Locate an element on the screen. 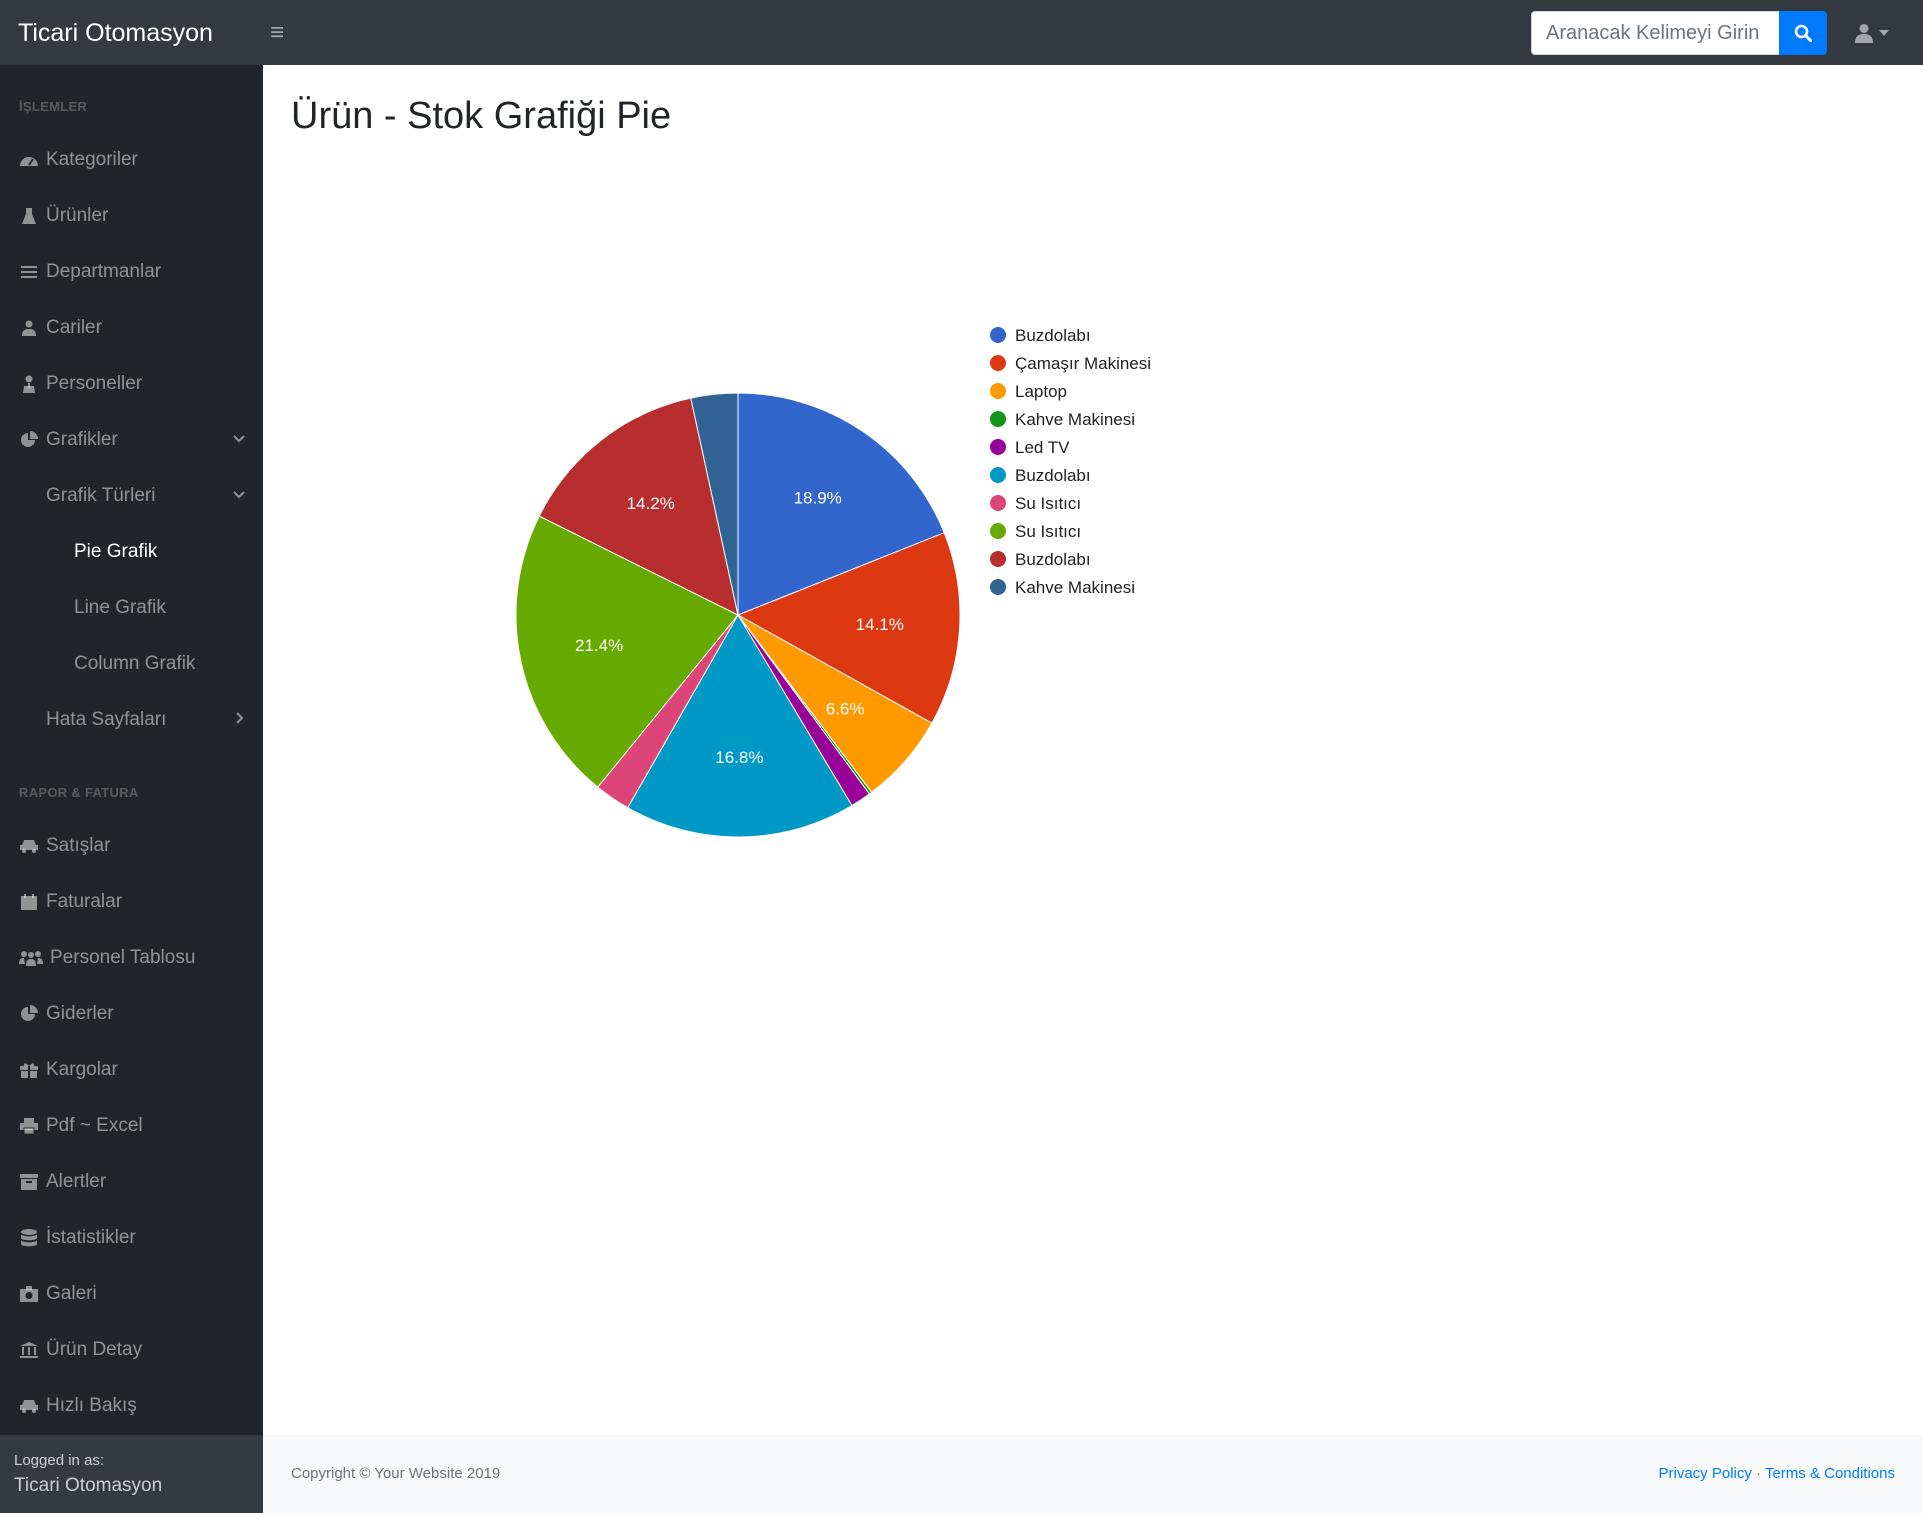  sidebar-footer: Logged in as: Ticari Otomasyon is located at coordinates (131, 1474).